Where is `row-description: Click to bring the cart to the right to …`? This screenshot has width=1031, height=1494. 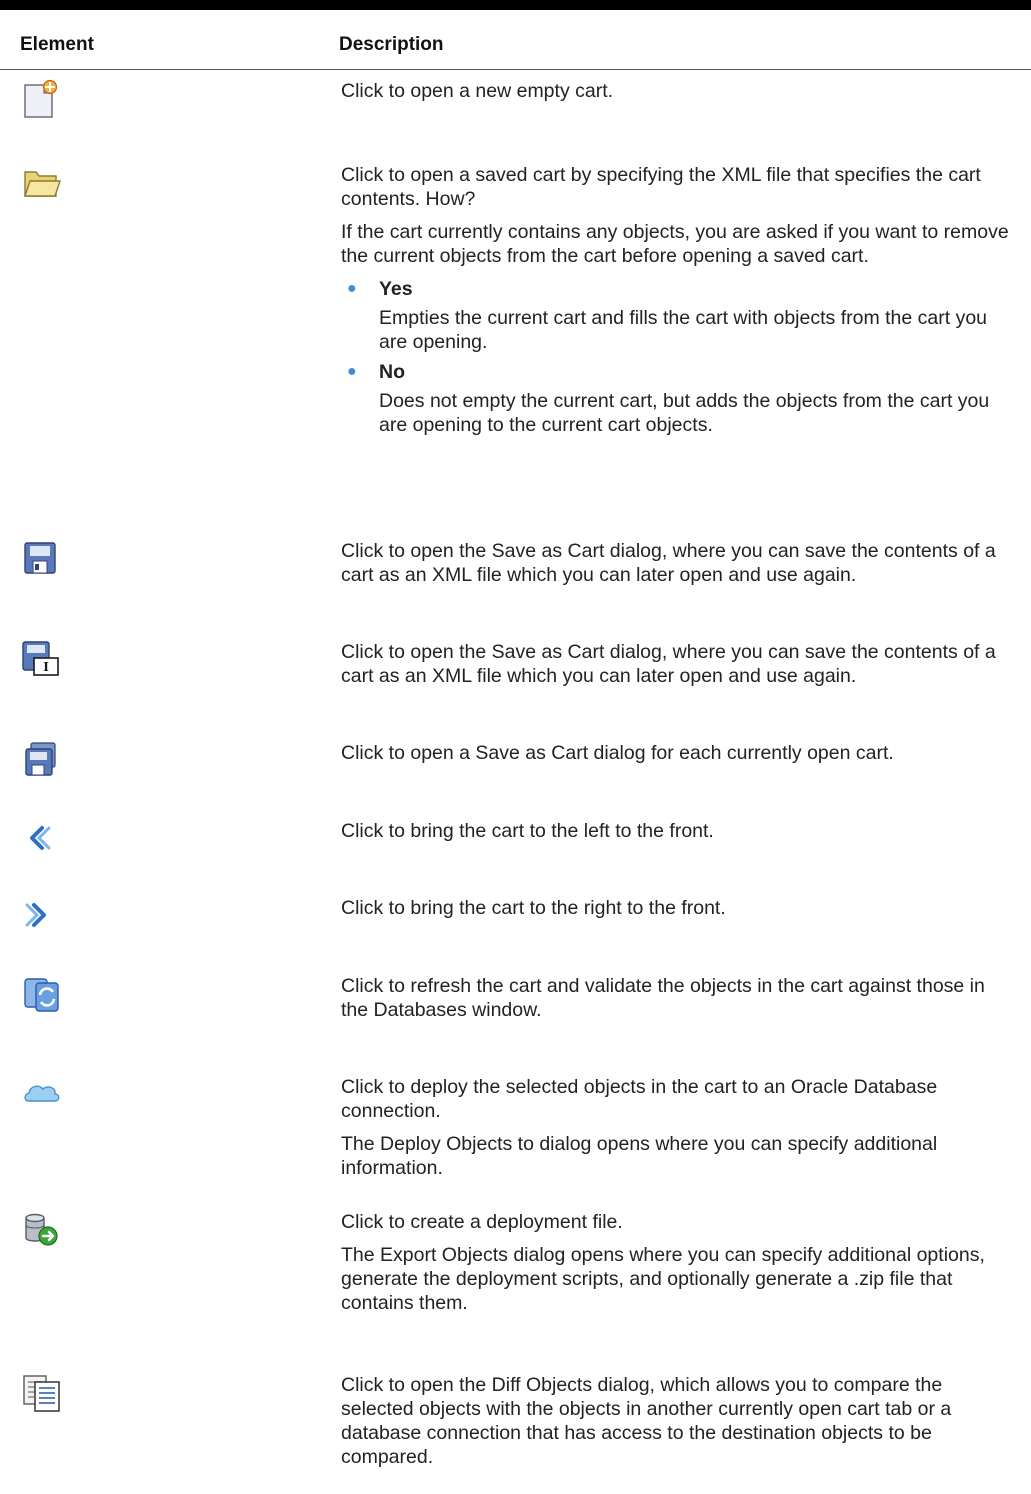
row-description: Click to bring the cart to the right to … is located at coordinates (677, 912).